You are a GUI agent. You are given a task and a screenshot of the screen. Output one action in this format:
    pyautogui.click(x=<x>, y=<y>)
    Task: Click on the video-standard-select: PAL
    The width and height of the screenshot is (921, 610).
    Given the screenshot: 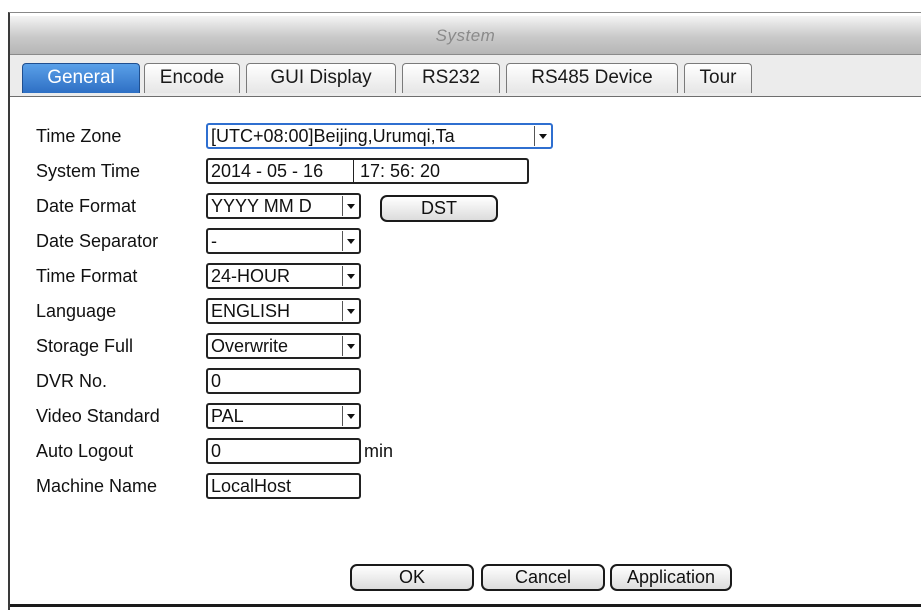 What is the action you would take?
    pyautogui.click(x=283, y=416)
    